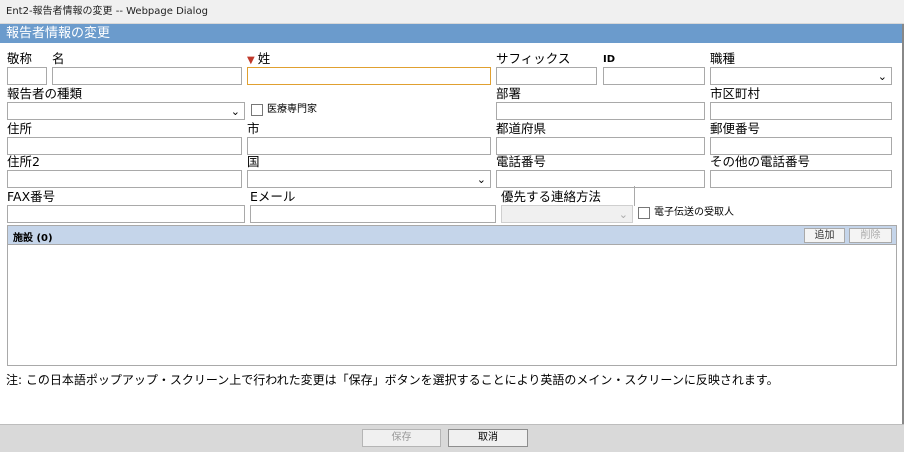 The width and height of the screenshot is (904, 452). I want to click on window-title-bar: Ent2-報告者情報の変更 -- Webpage Dialog, so click(452, 12).